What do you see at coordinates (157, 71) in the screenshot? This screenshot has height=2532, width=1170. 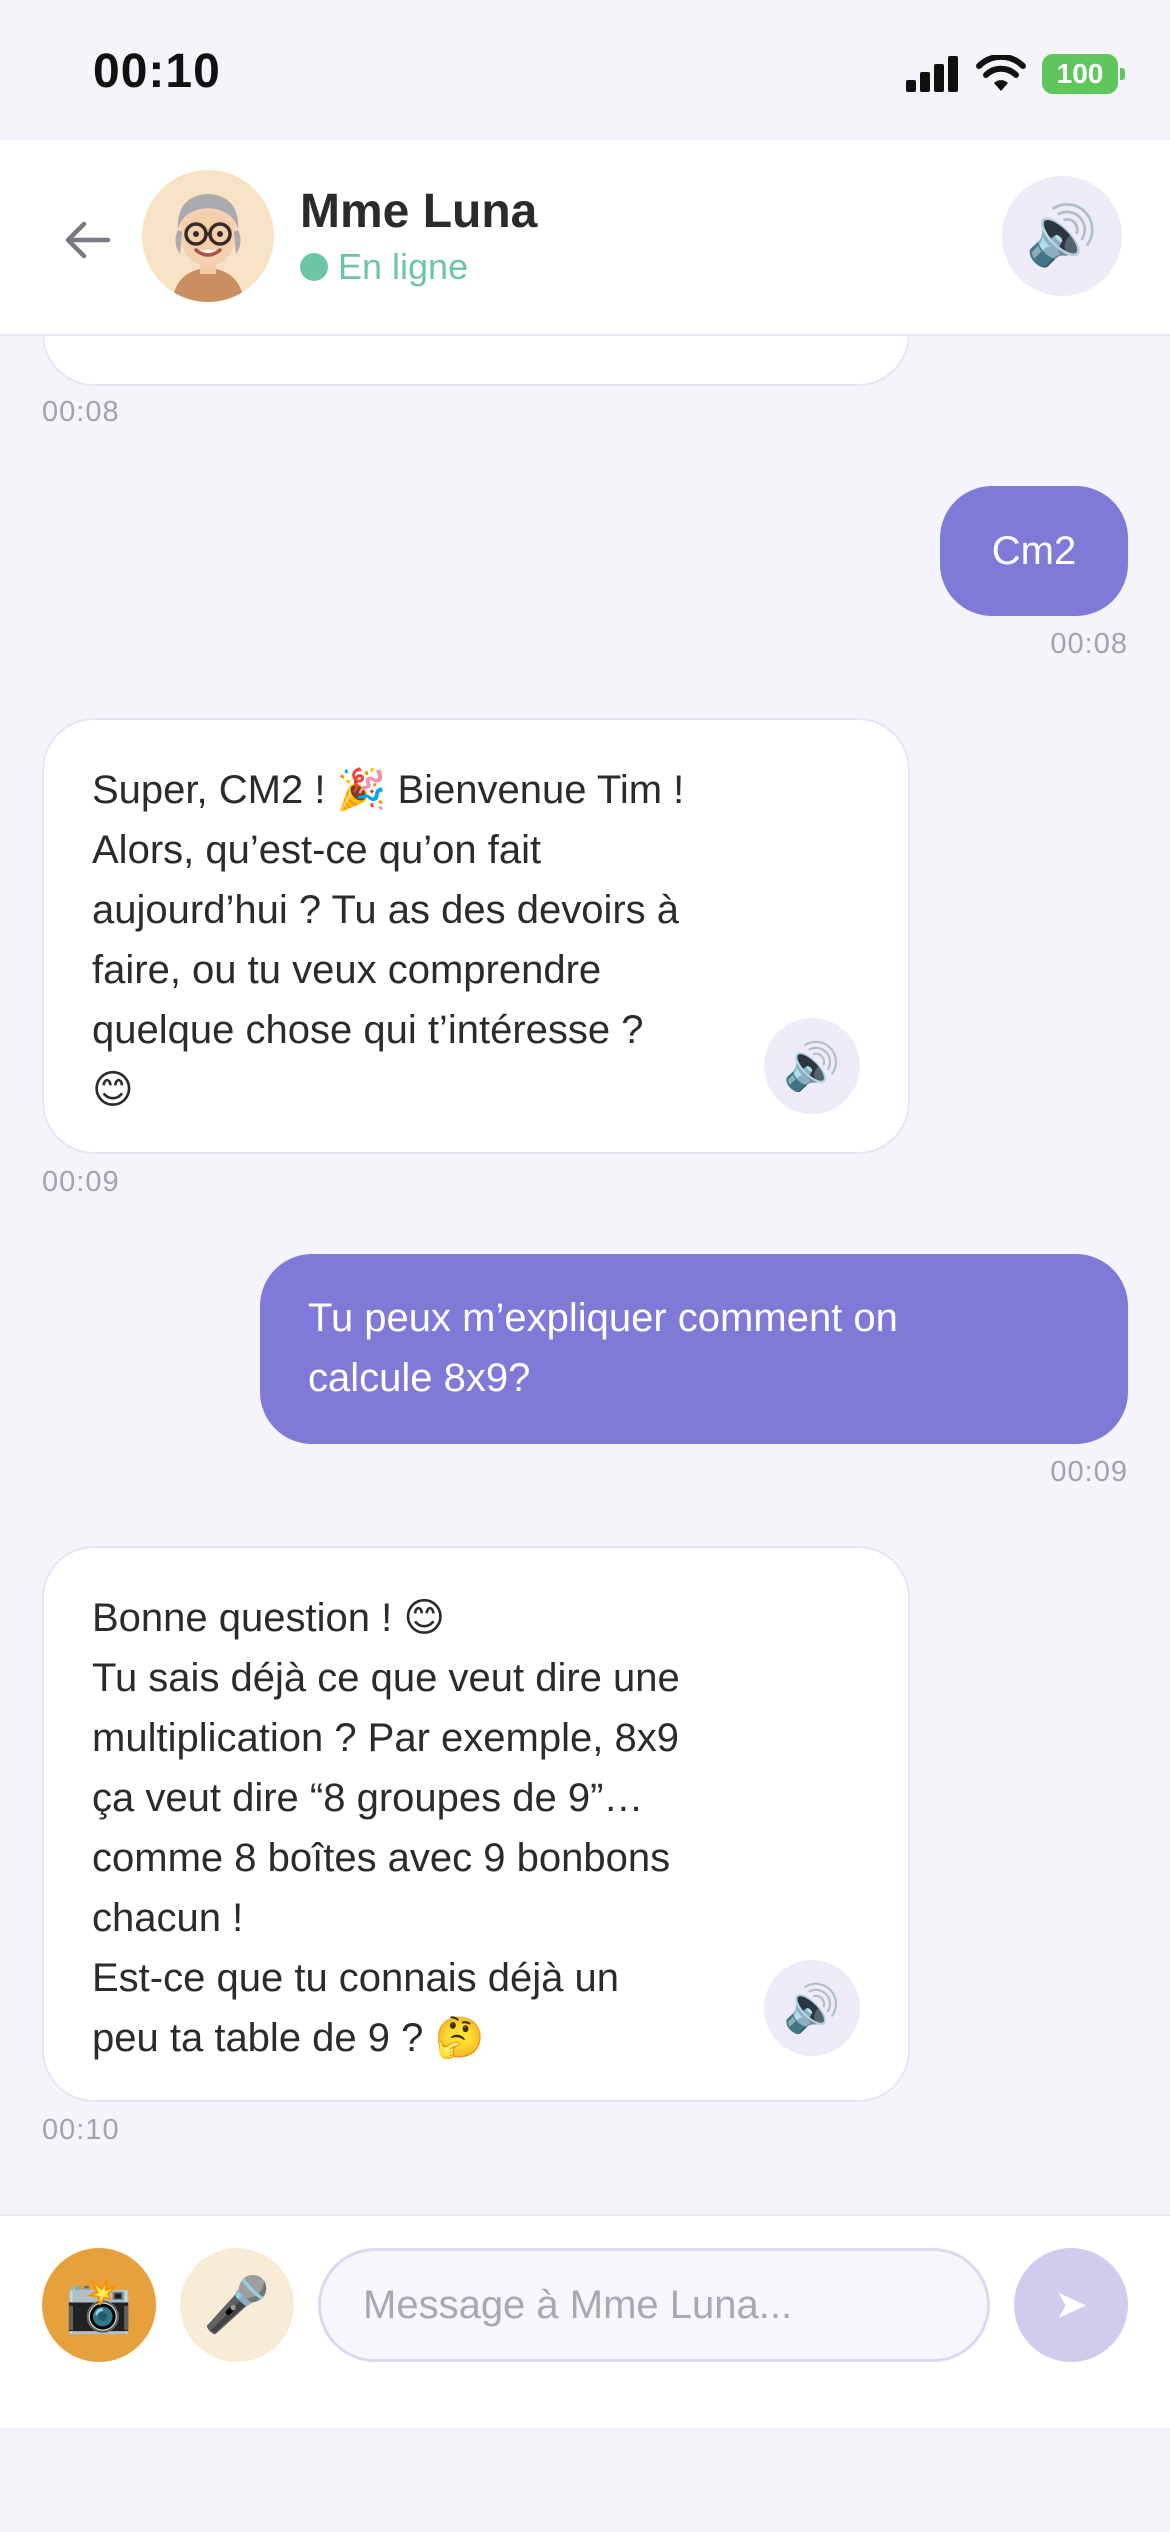 I see `status-time: 00:10` at bounding box center [157, 71].